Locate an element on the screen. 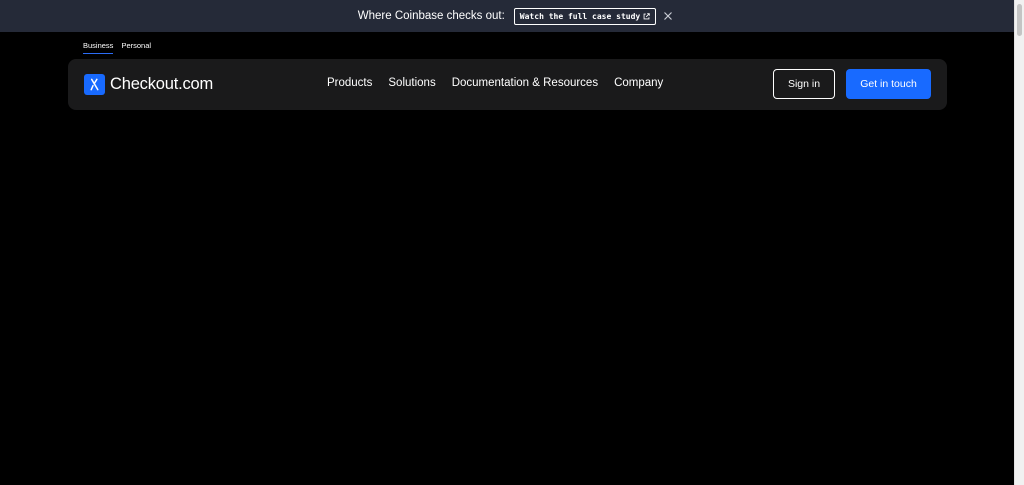  nav-link-documentation: Documentation & Resources is located at coordinates (525, 83).